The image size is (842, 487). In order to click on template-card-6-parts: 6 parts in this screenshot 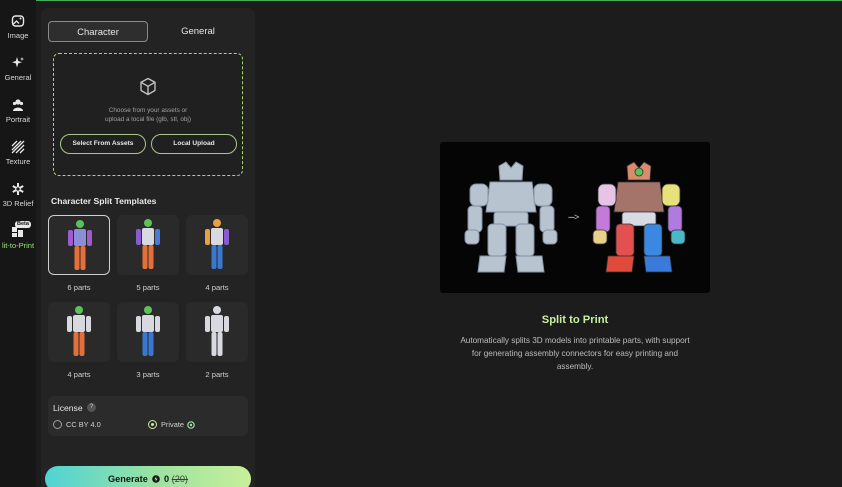, I will do `click(79, 253)`.